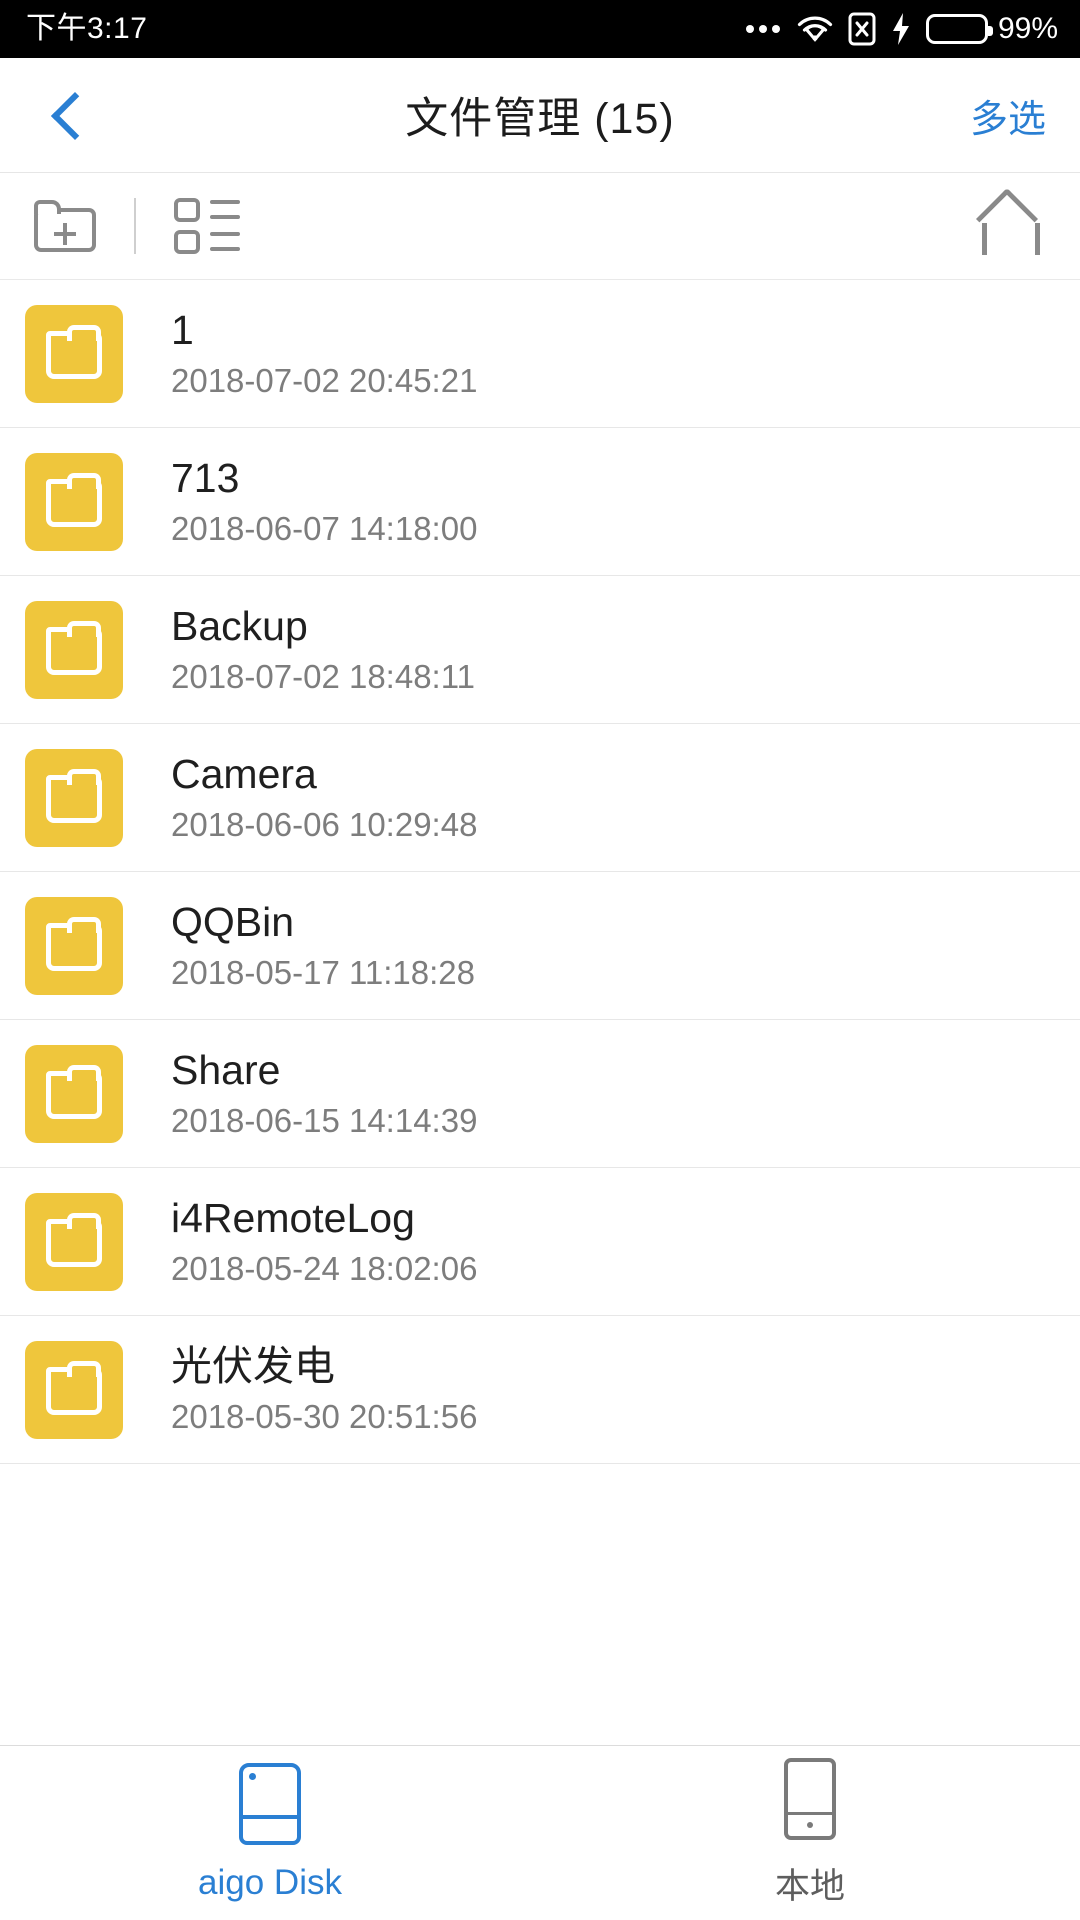  What do you see at coordinates (540, 119) in the screenshot?
I see `page-title: 文件管理 (15)` at bounding box center [540, 119].